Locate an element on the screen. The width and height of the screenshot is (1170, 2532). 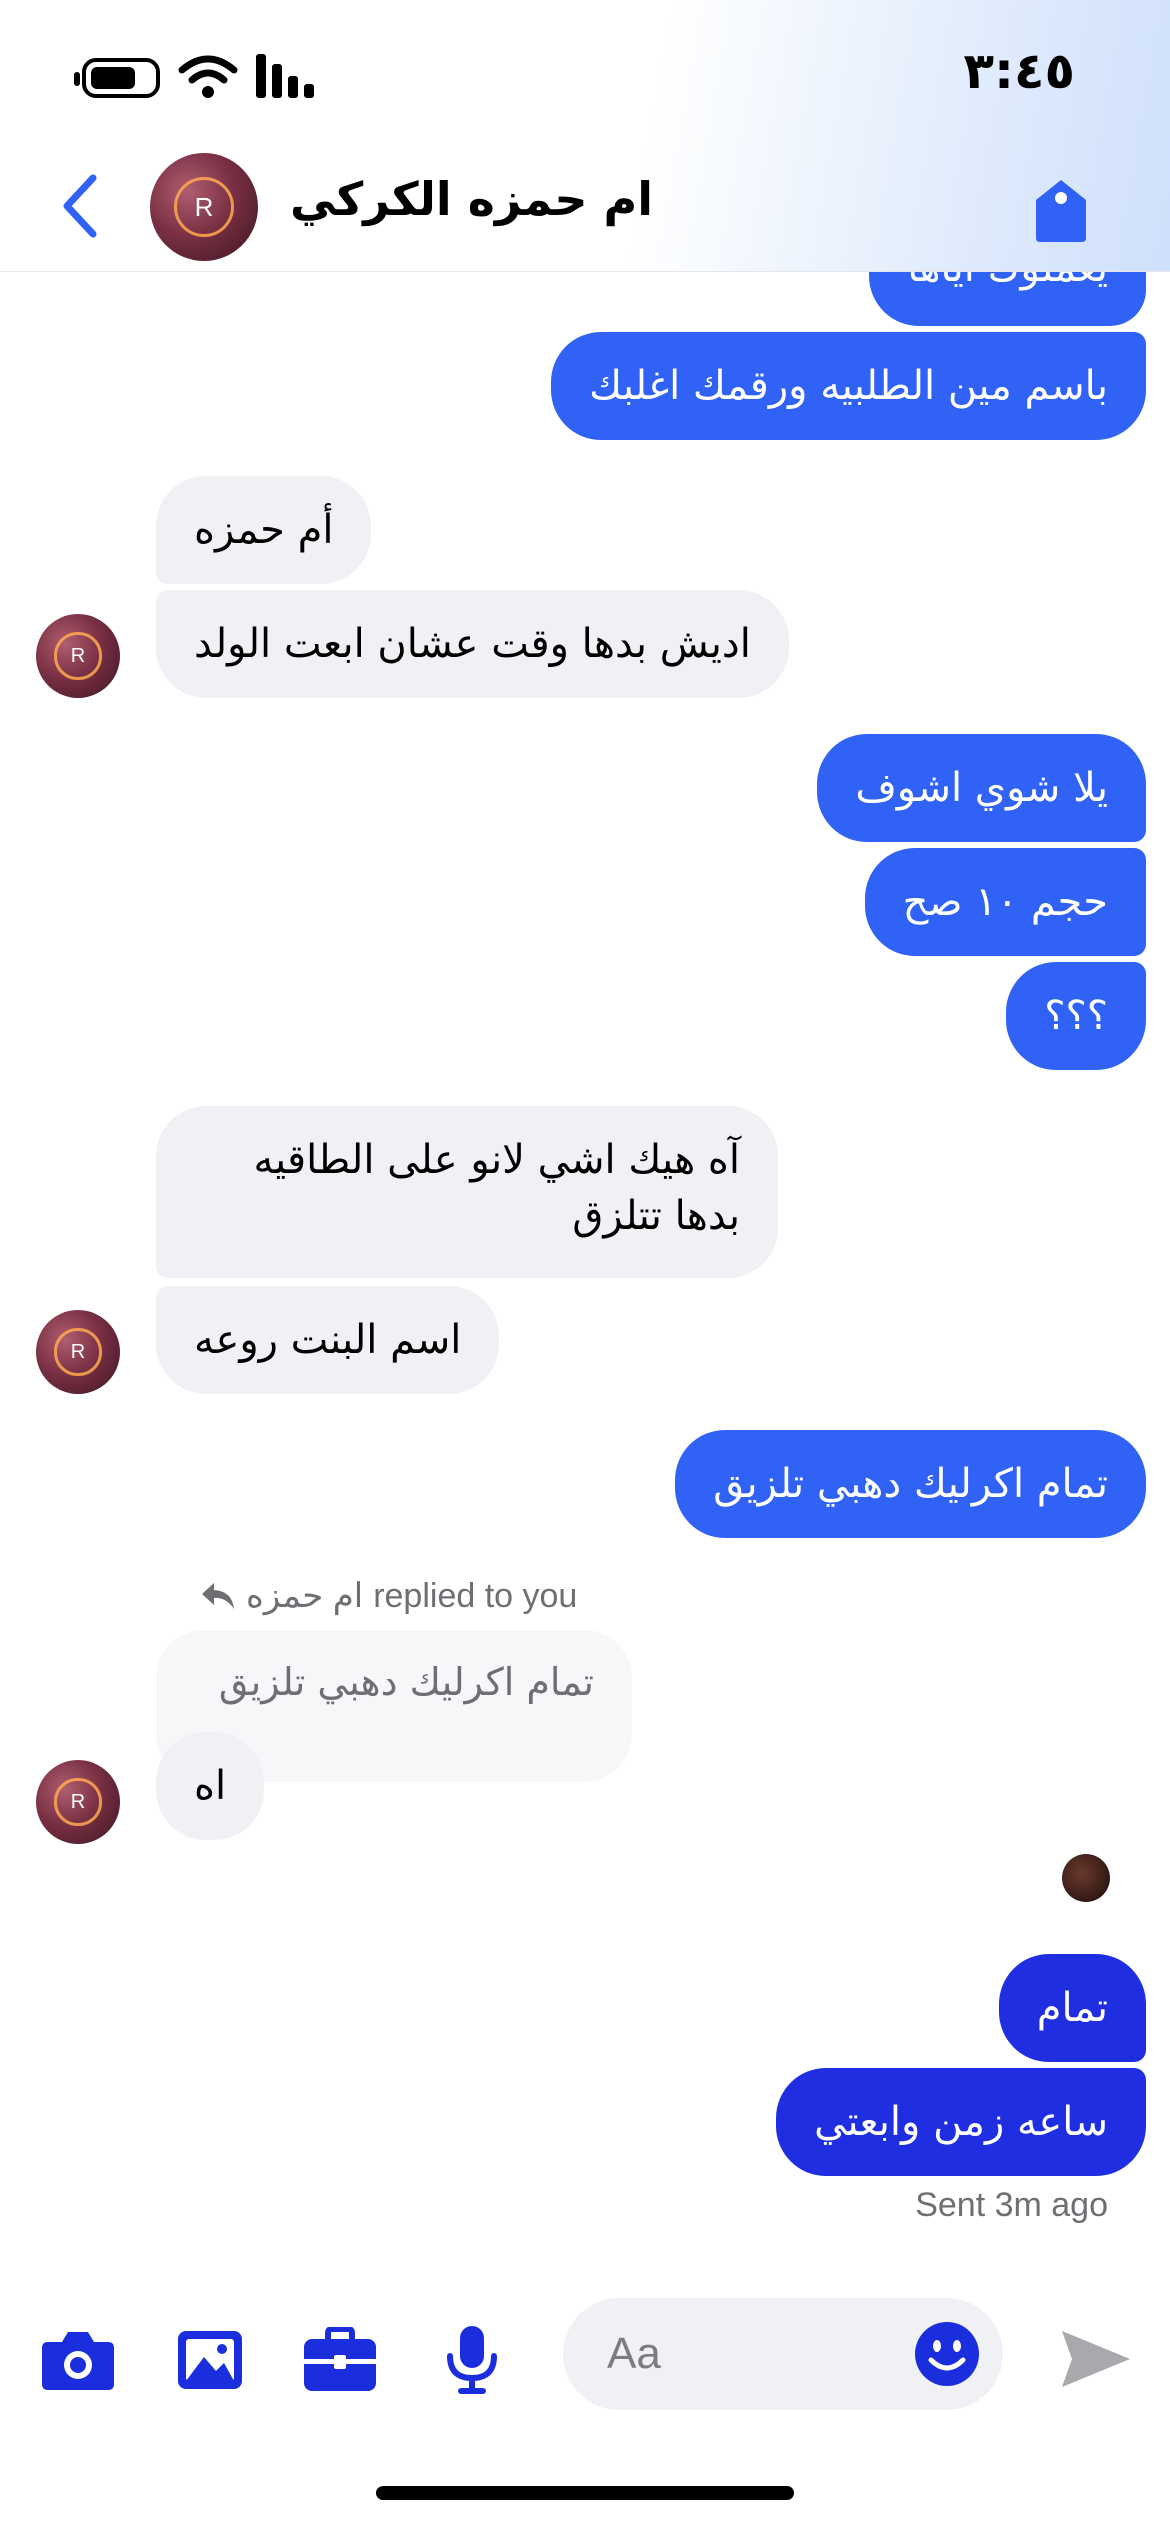
message-bubble-in: اسم البنت روعه is located at coordinates (328, 1340).